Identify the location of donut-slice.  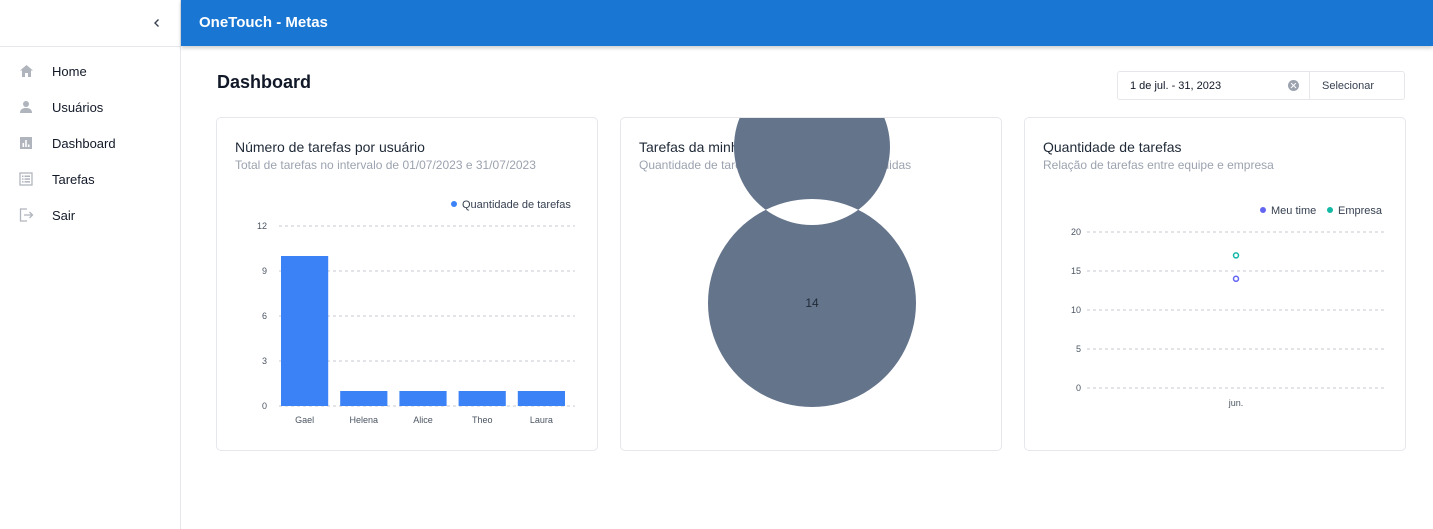
(812, 262).